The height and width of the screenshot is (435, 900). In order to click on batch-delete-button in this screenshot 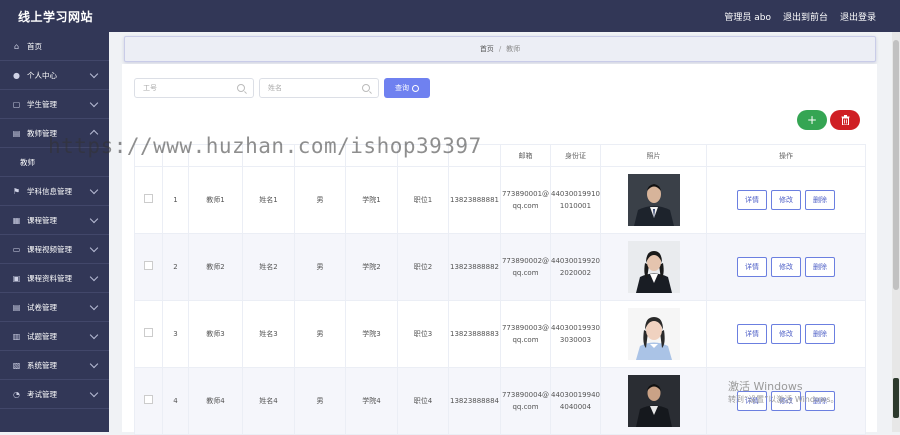, I will do `click(845, 120)`.